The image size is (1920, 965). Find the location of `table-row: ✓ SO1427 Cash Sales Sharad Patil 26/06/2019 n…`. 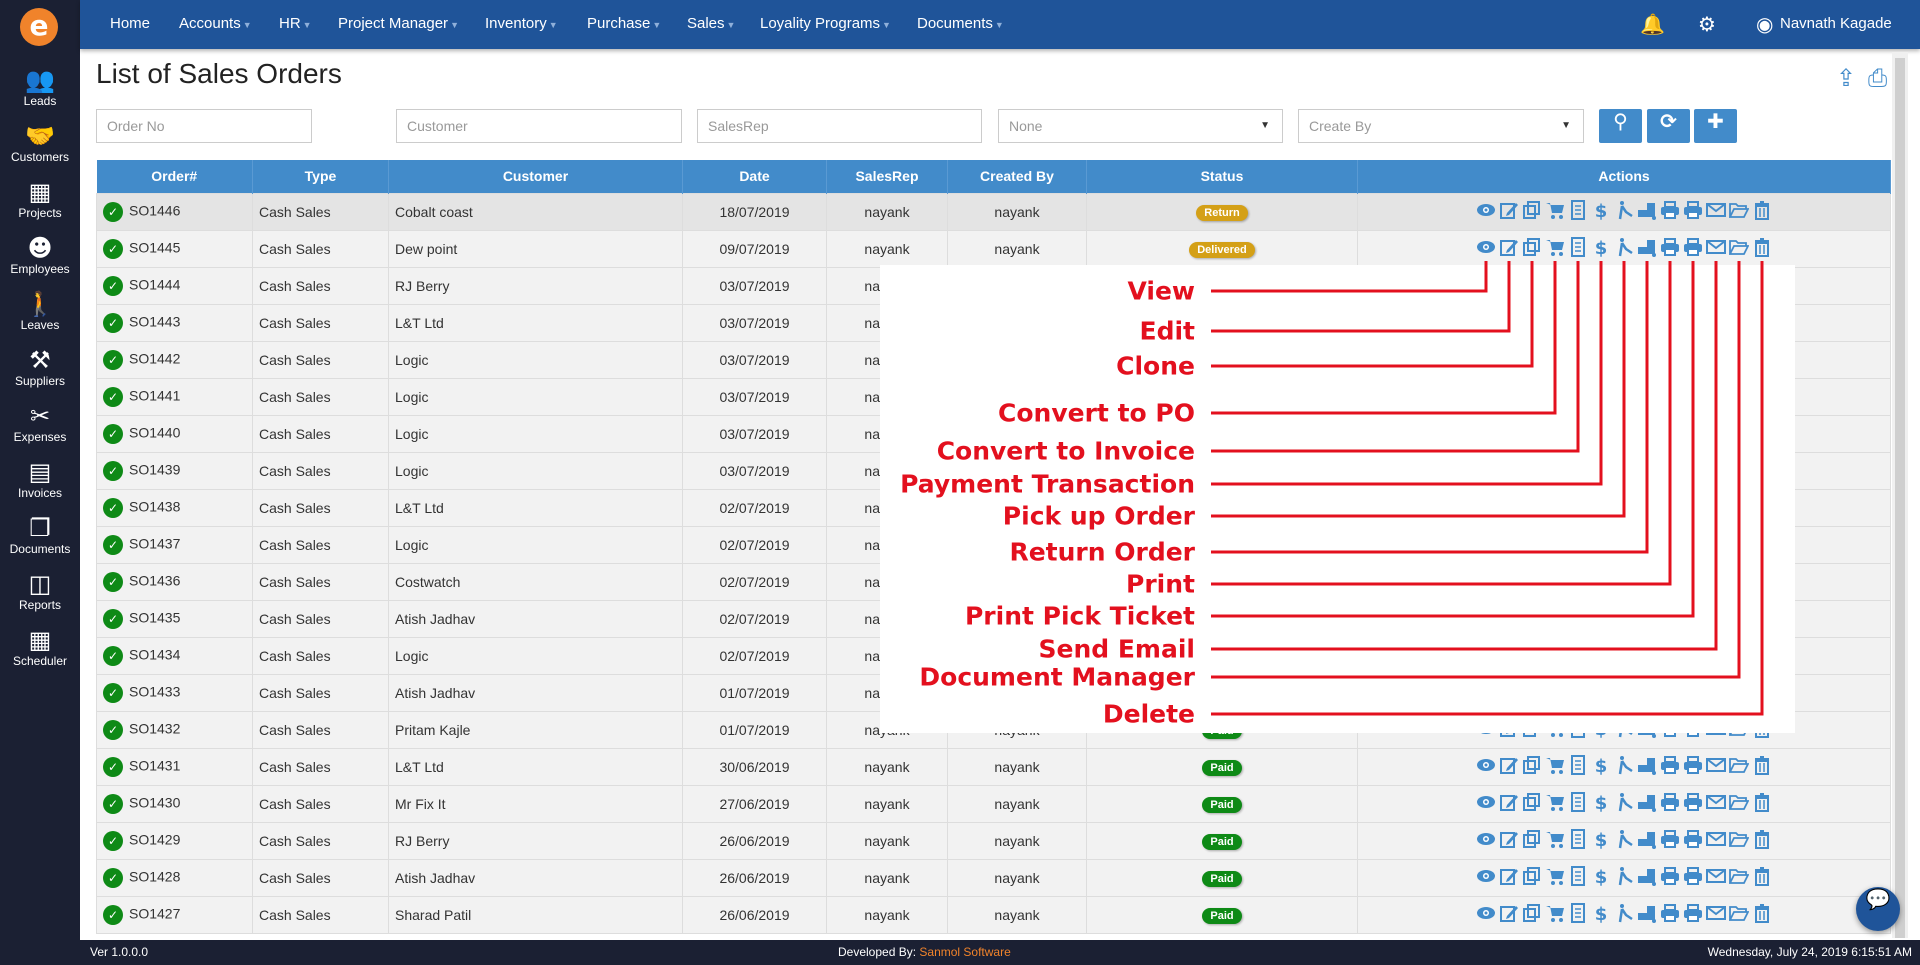

table-row: ✓ SO1427 Cash Sales Sharad Patil 26/06/2019 n… is located at coordinates (993, 914).